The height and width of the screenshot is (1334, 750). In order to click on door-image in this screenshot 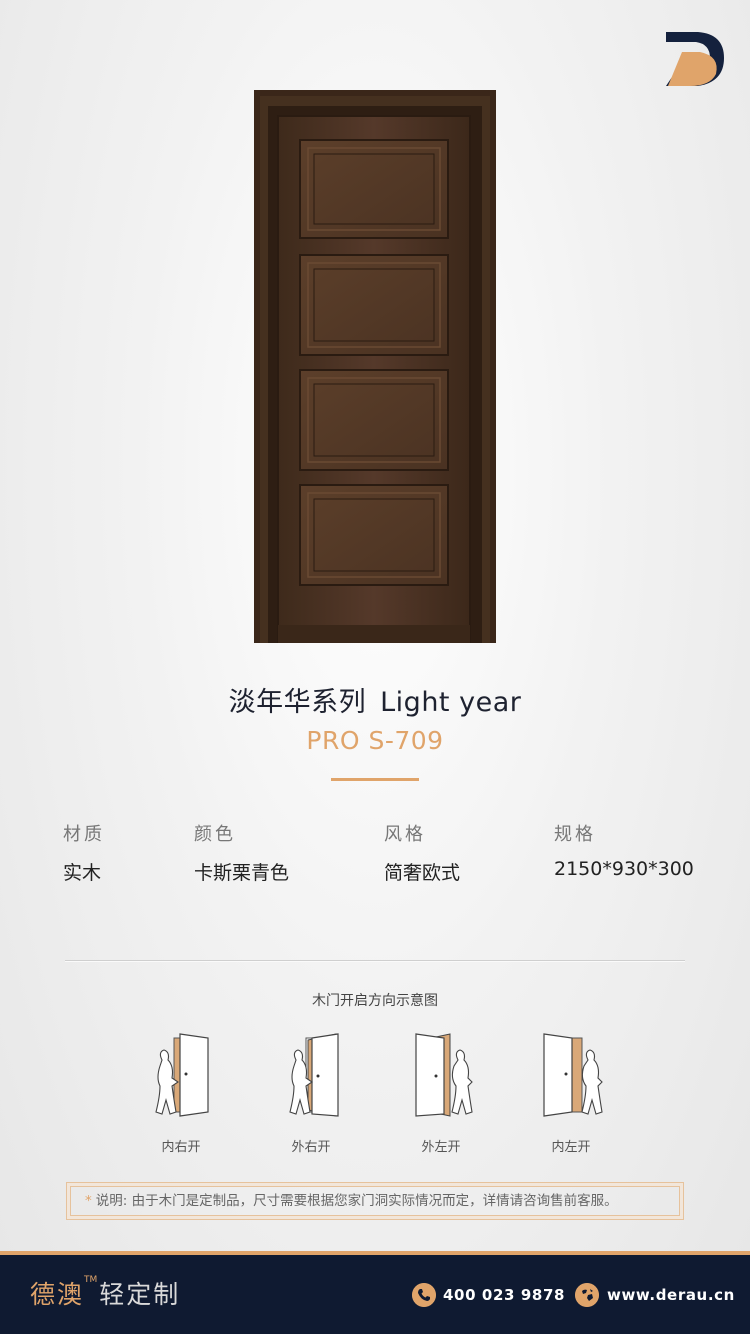, I will do `click(375, 366)`.